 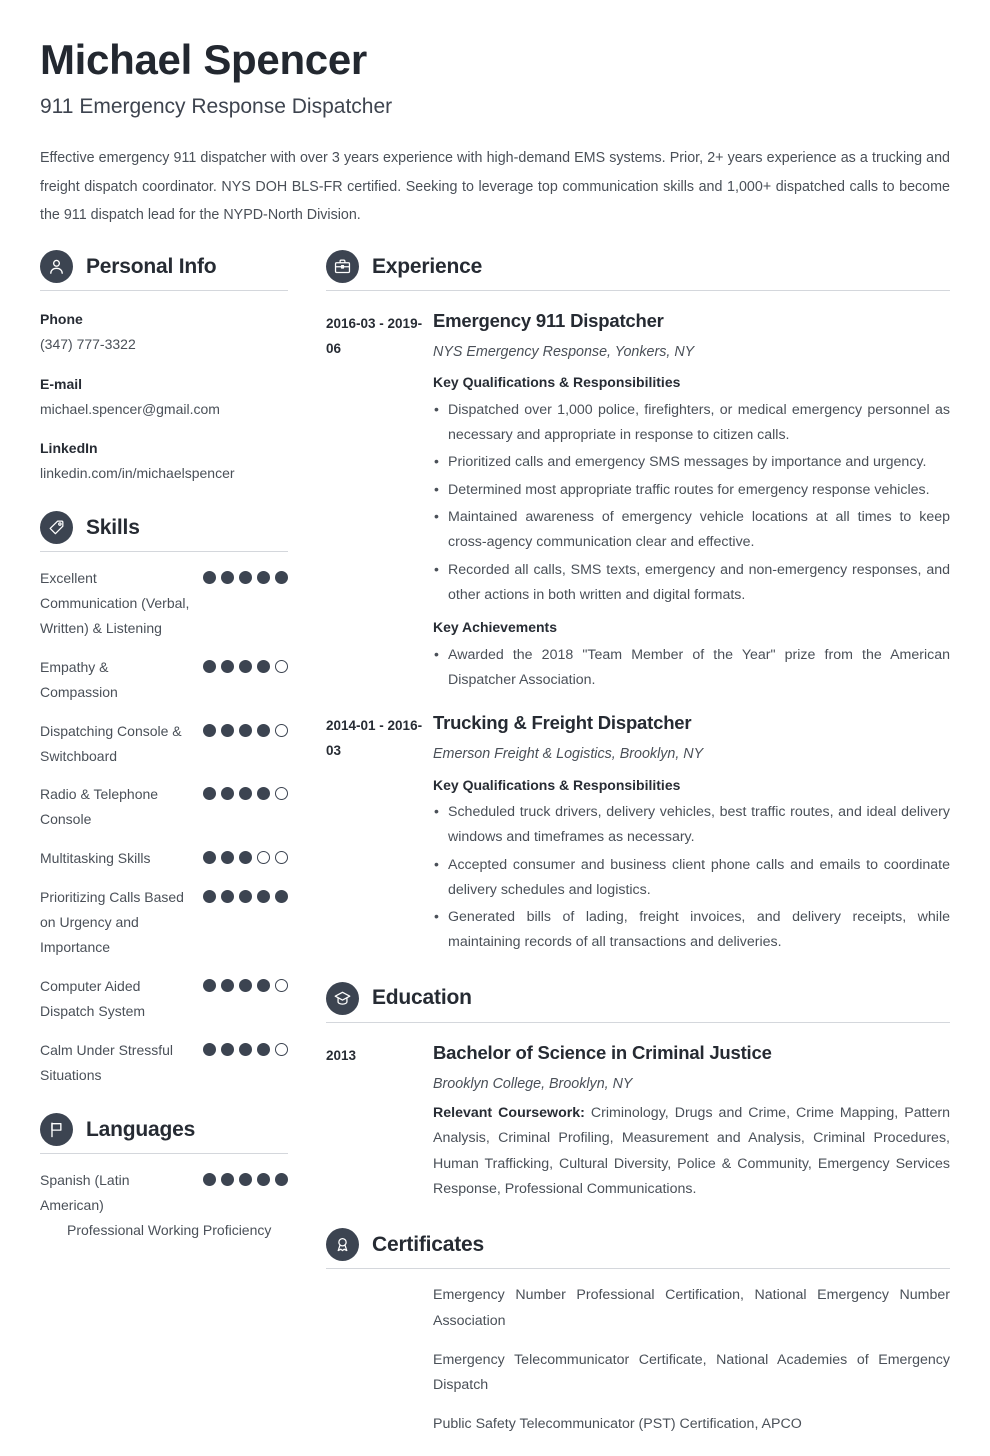 What do you see at coordinates (113, 527) in the screenshot?
I see `skills-title: Skills` at bounding box center [113, 527].